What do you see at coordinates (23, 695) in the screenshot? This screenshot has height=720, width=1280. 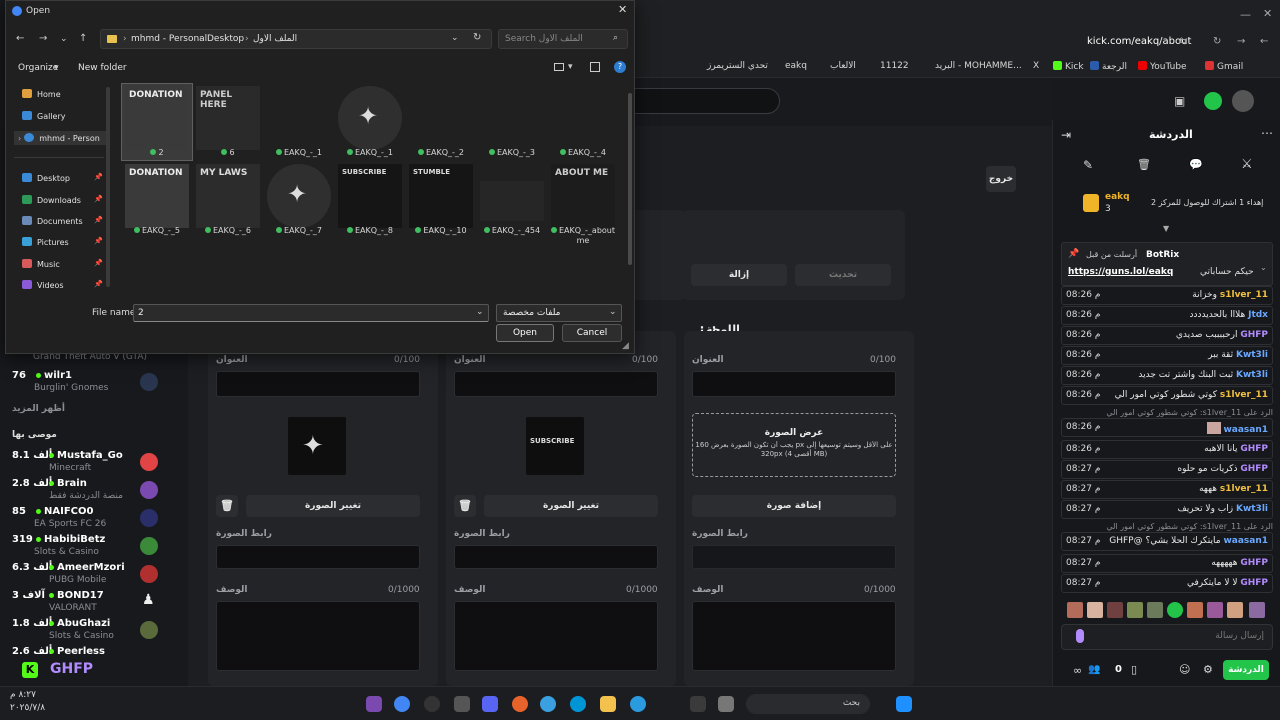 I see `clock-time: ٨:٢٧ م` at bounding box center [23, 695].